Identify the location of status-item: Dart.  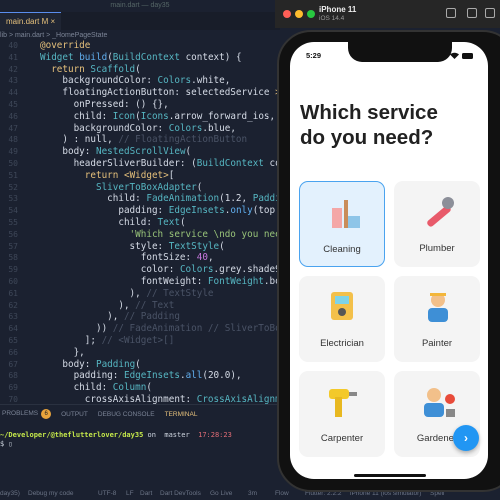
(146, 494).